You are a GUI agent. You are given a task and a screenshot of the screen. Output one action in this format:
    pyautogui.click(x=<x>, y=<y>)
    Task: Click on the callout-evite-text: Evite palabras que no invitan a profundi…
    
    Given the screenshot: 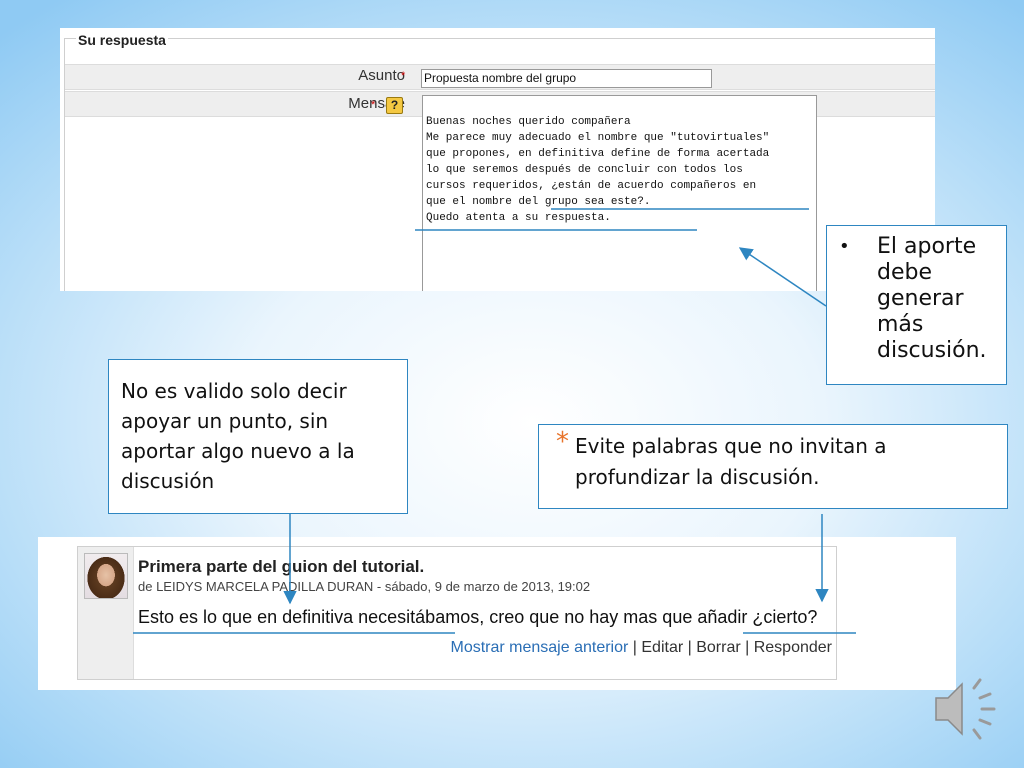 What is the action you would take?
    pyautogui.click(x=731, y=461)
    